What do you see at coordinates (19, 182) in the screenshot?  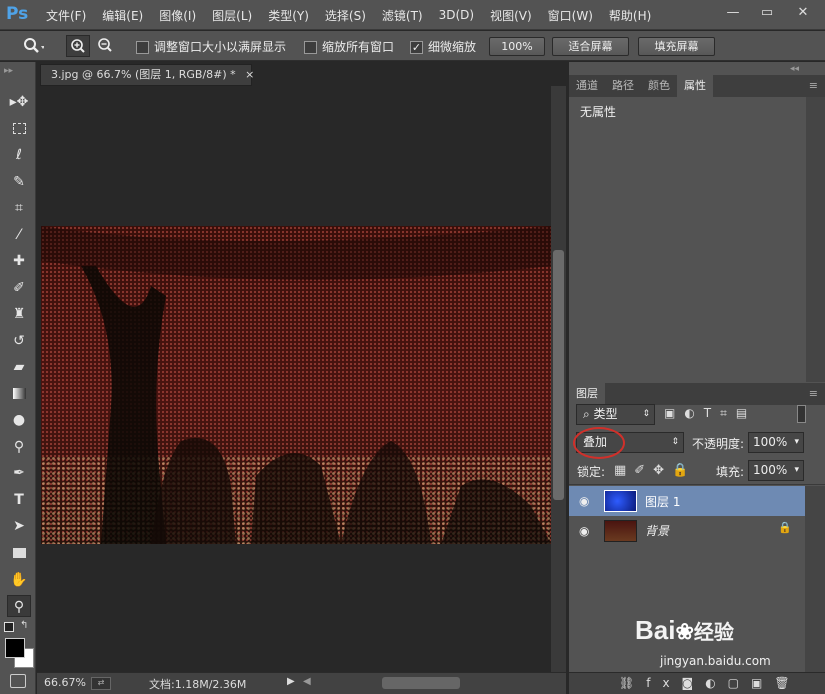 I see `quick-select-tool-icon: ✎` at bounding box center [19, 182].